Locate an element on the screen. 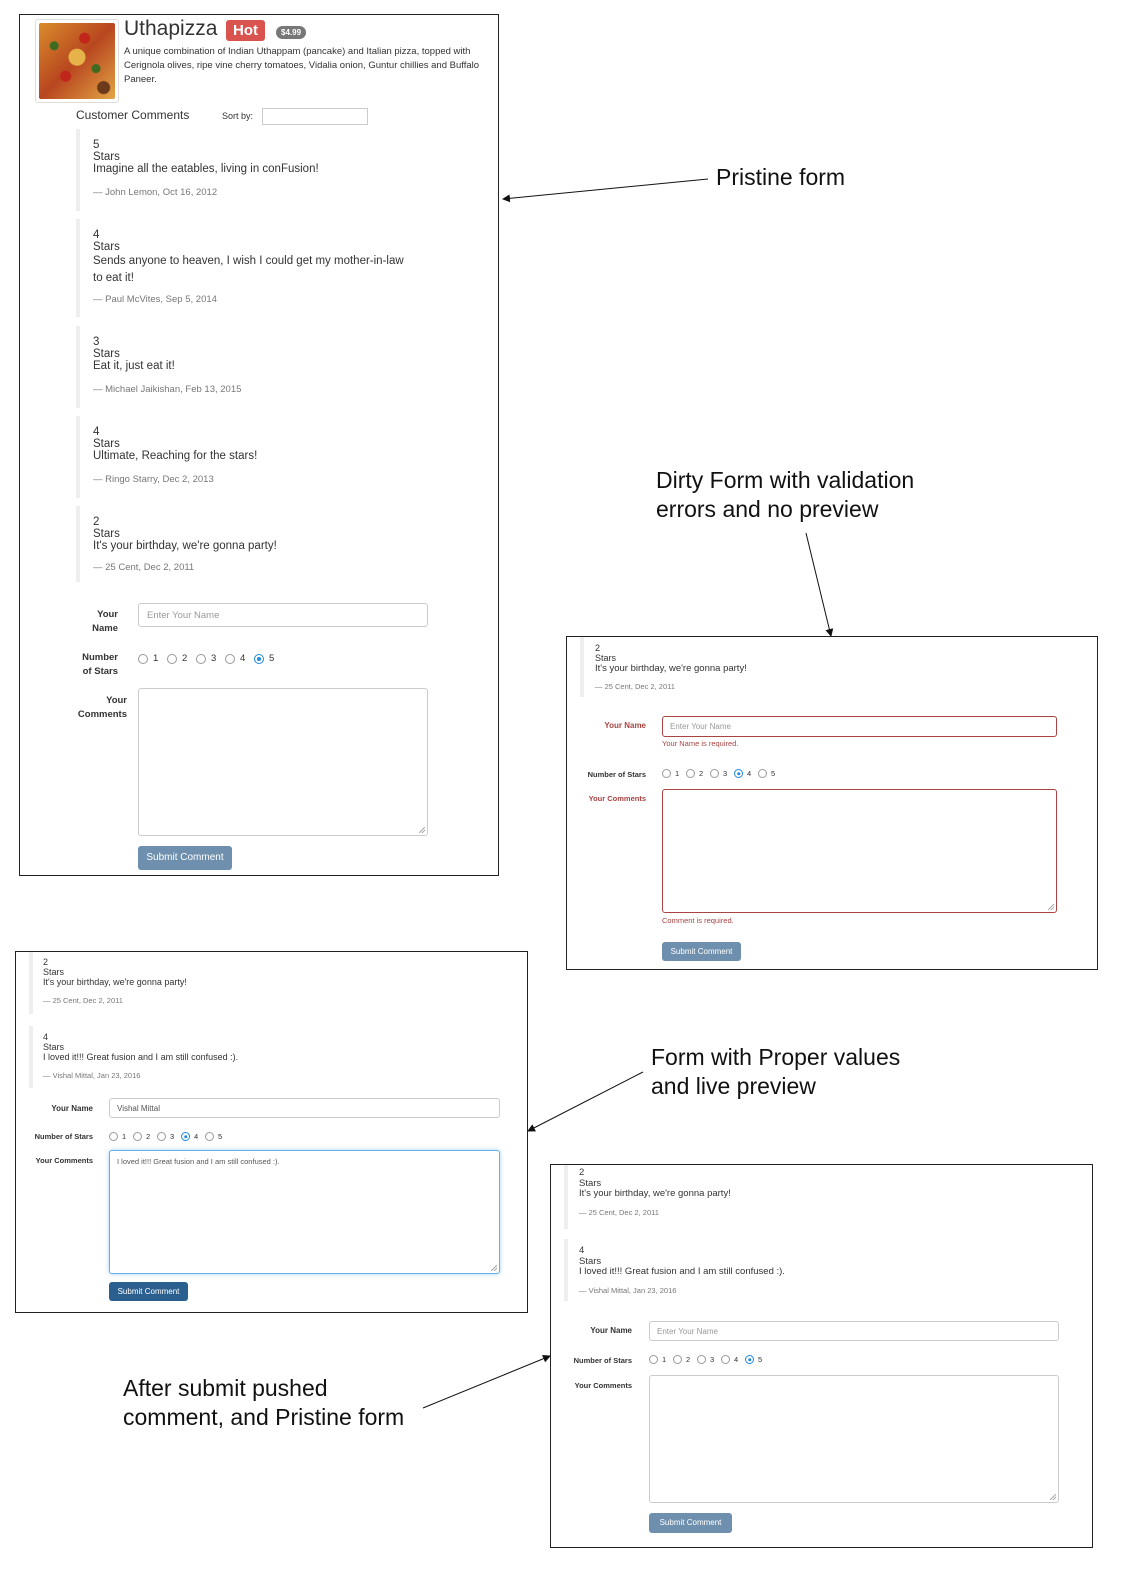 Image resolution: width=1121 pixels, height=1586 pixels. arrow-to-pristine is located at coordinates (605, 190).